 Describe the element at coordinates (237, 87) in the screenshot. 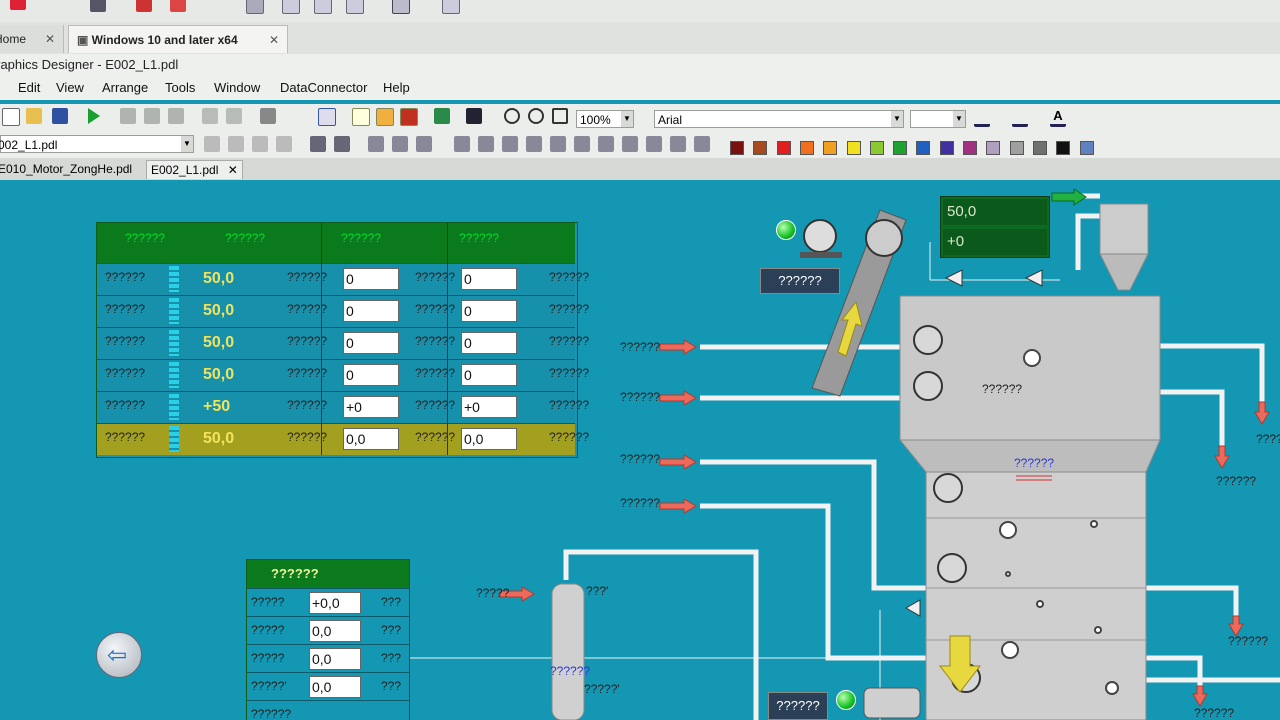

I see `menu-window: Window` at that location.